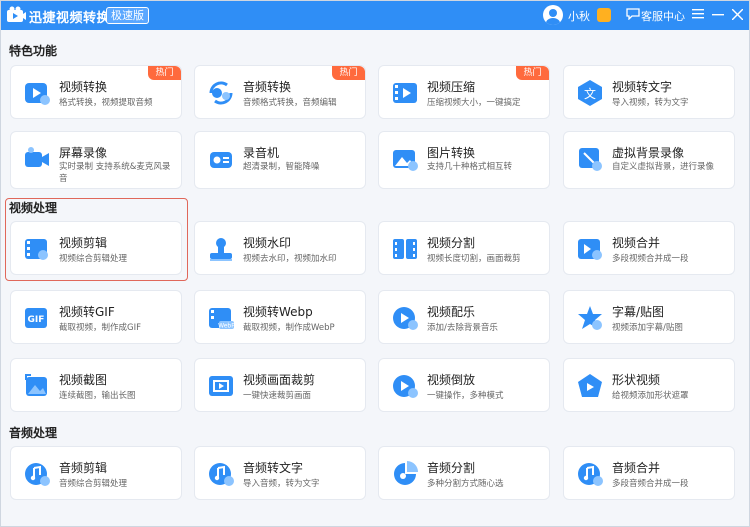 Image resolution: width=750 pixels, height=527 pixels. I want to click on app-logo-icon, so click(16, 14).